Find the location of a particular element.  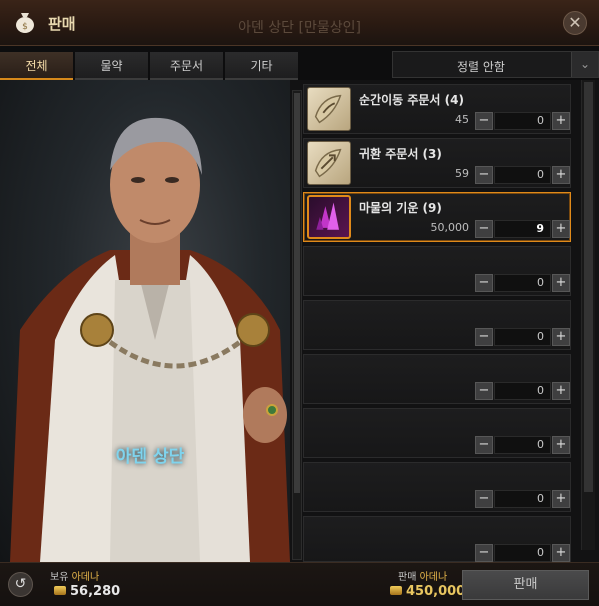

npc-name: 아덴 상단 is located at coordinates (150, 457).